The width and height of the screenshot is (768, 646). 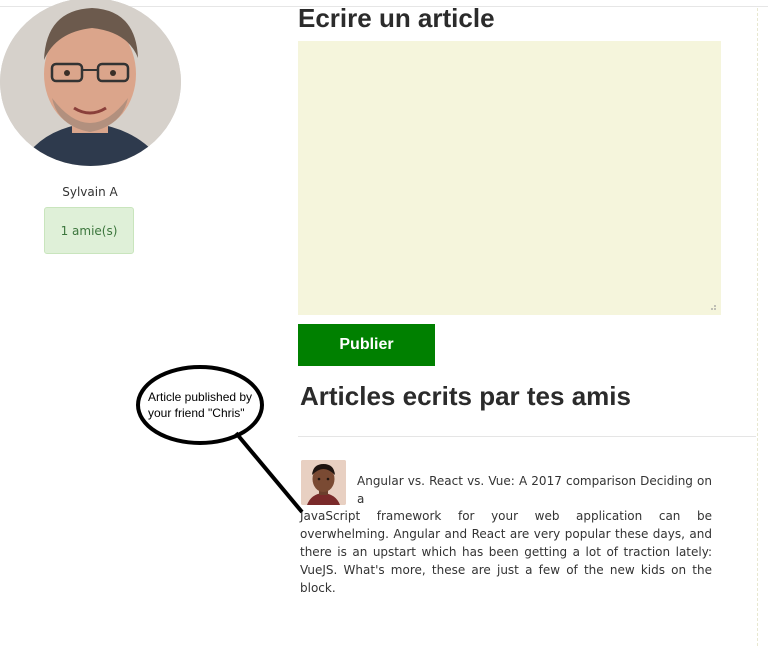 I want to click on profile-photo, so click(x=90, y=83).